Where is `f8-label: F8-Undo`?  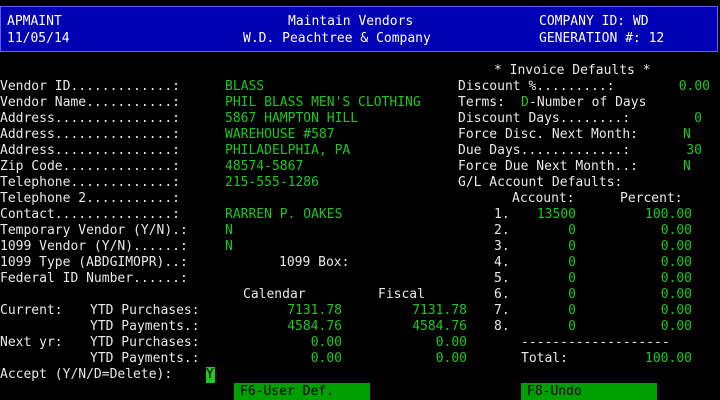
f8-label: F8-Undo is located at coordinates (554, 391).